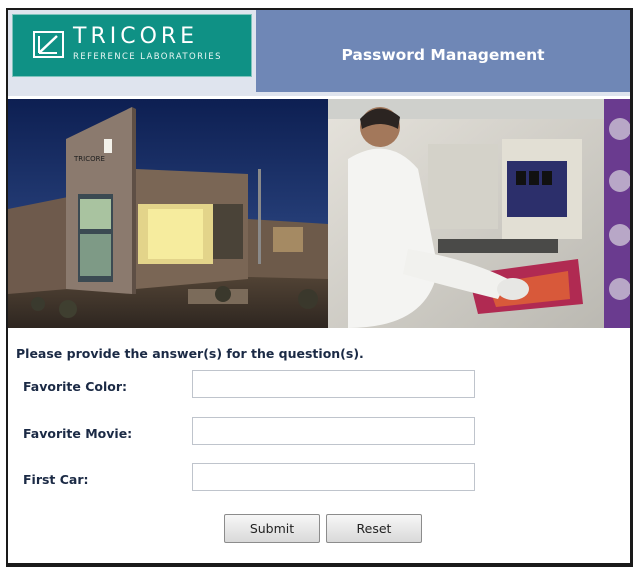  I want to click on favorite-color-label: Favorite Color:, so click(75, 386).